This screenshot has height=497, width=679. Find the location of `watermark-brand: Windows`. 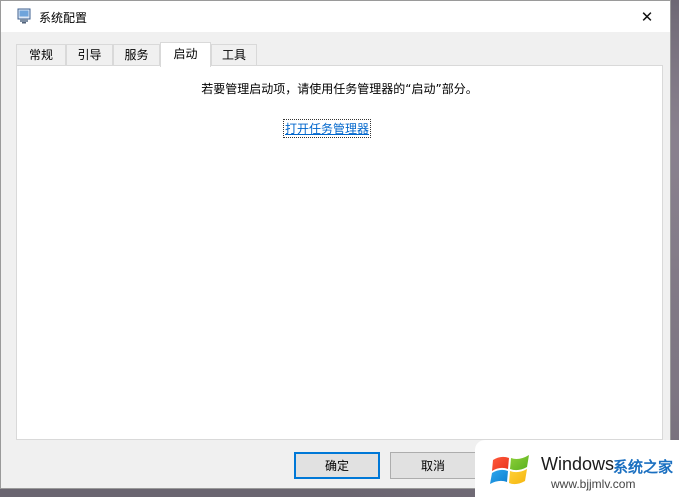

watermark-brand: Windows is located at coordinates (578, 464).